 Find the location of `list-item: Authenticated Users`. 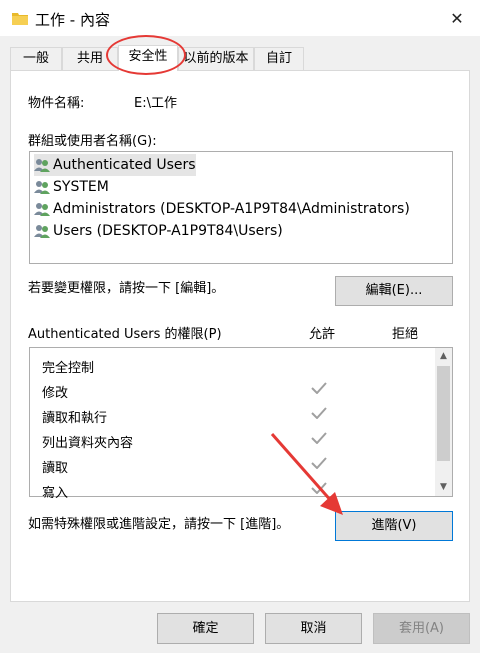

list-item: Authenticated Users is located at coordinates (115, 165).